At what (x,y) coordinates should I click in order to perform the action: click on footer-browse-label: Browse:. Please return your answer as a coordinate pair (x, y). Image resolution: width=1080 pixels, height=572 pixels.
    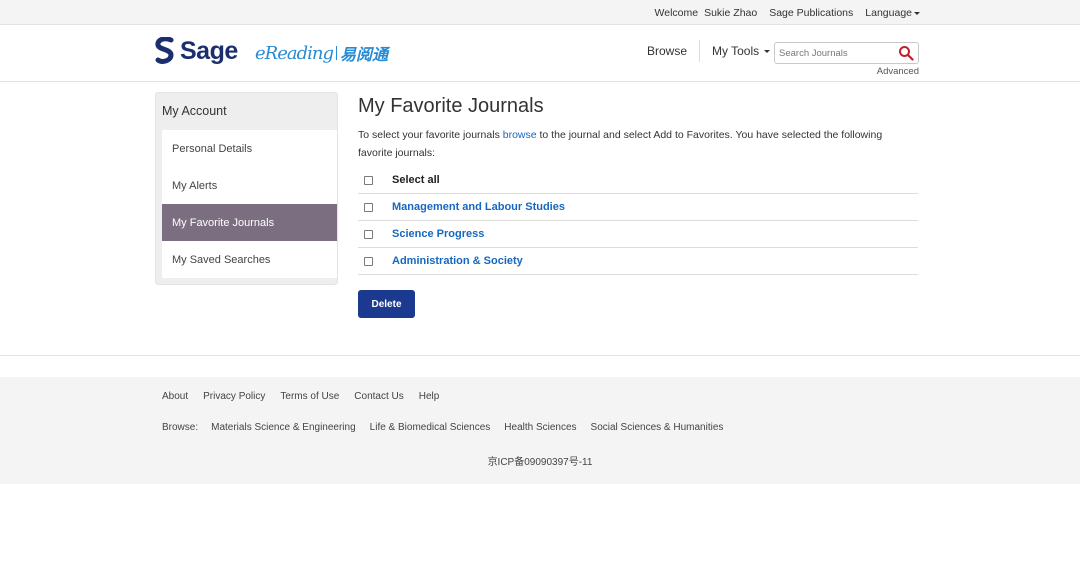
    Looking at the image, I should click on (180, 427).